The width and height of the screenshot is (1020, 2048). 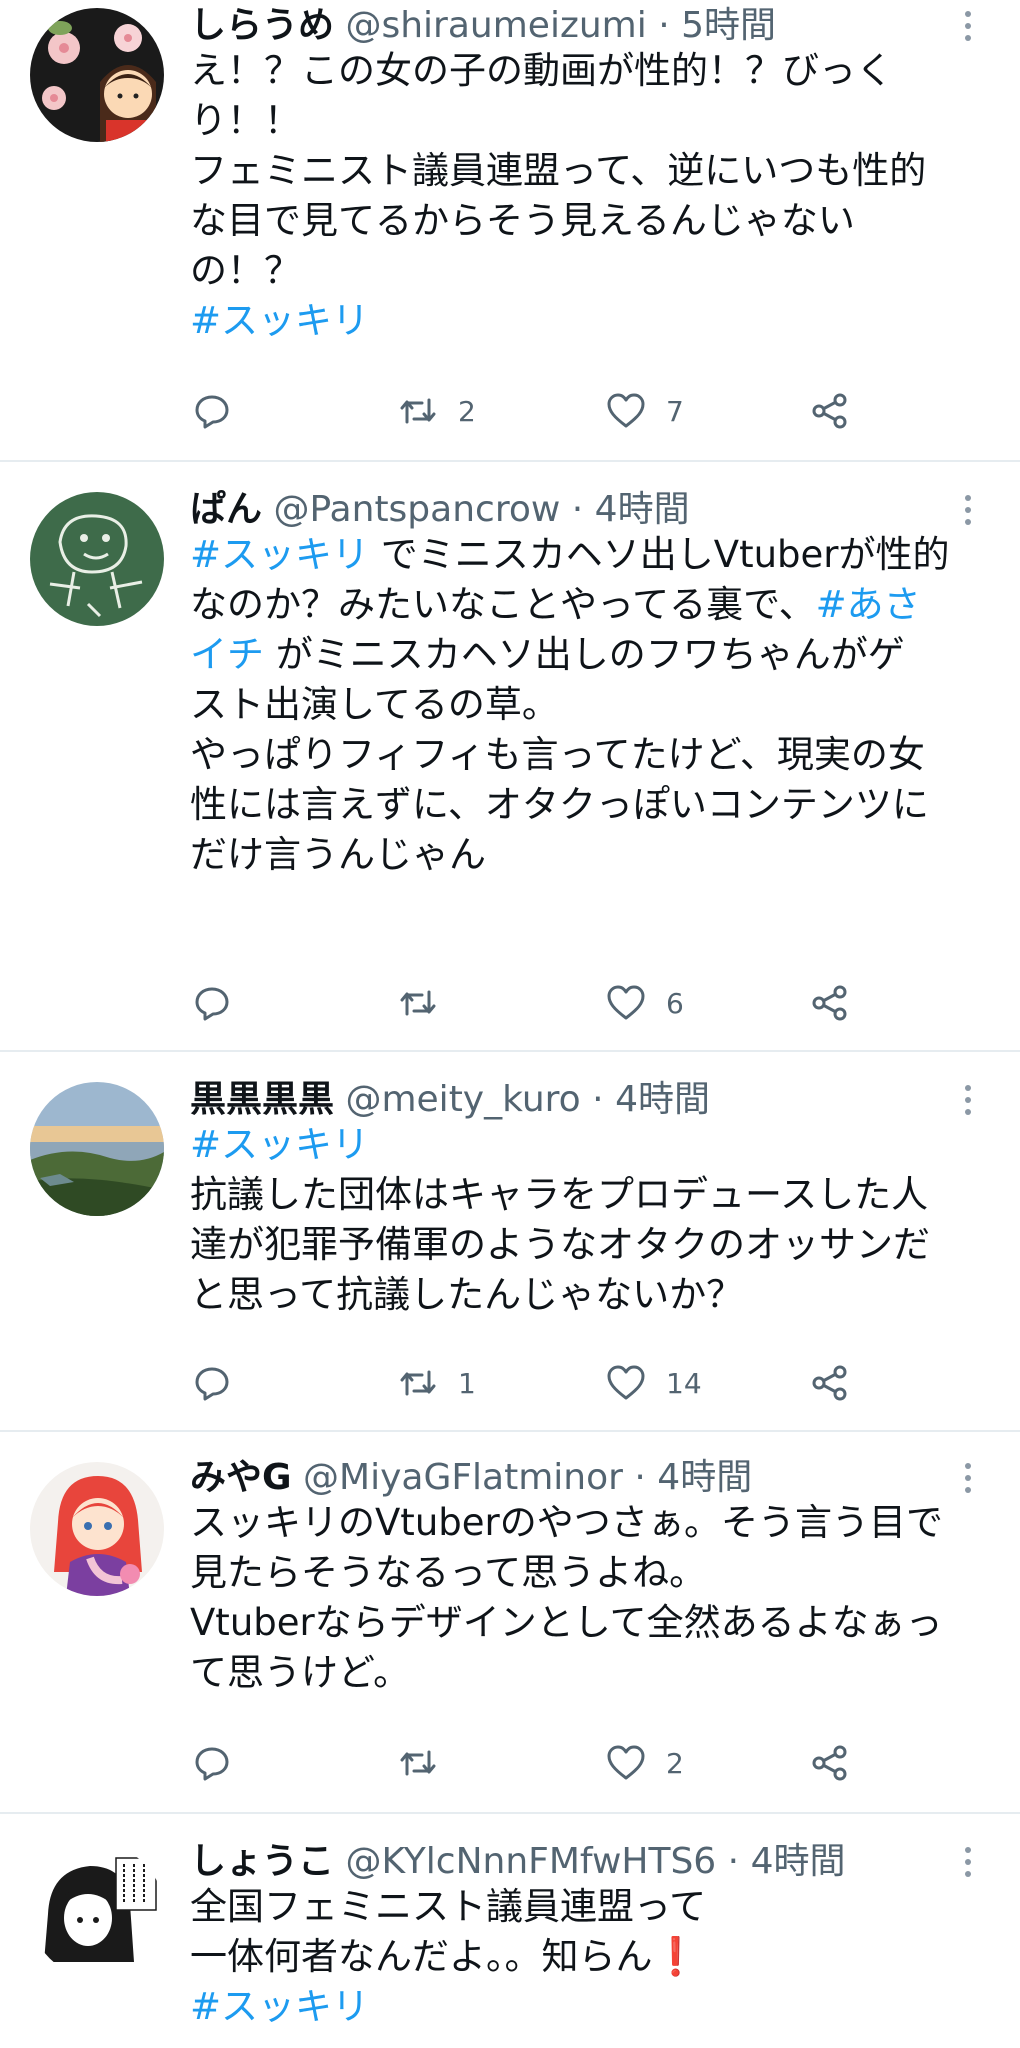 I want to click on tweet-text-line: #スッキリ でミニスカヘソ出しVtuberが性的, so click(x=590, y=555).